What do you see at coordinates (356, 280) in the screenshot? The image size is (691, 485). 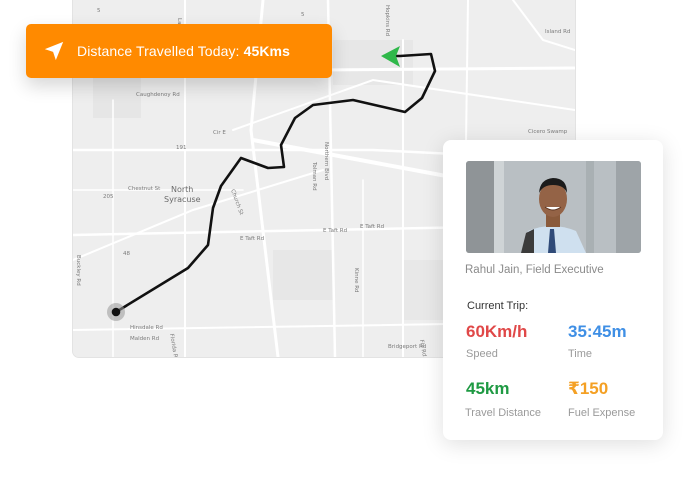 I see `svg-text: Kinne Rd` at bounding box center [356, 280].